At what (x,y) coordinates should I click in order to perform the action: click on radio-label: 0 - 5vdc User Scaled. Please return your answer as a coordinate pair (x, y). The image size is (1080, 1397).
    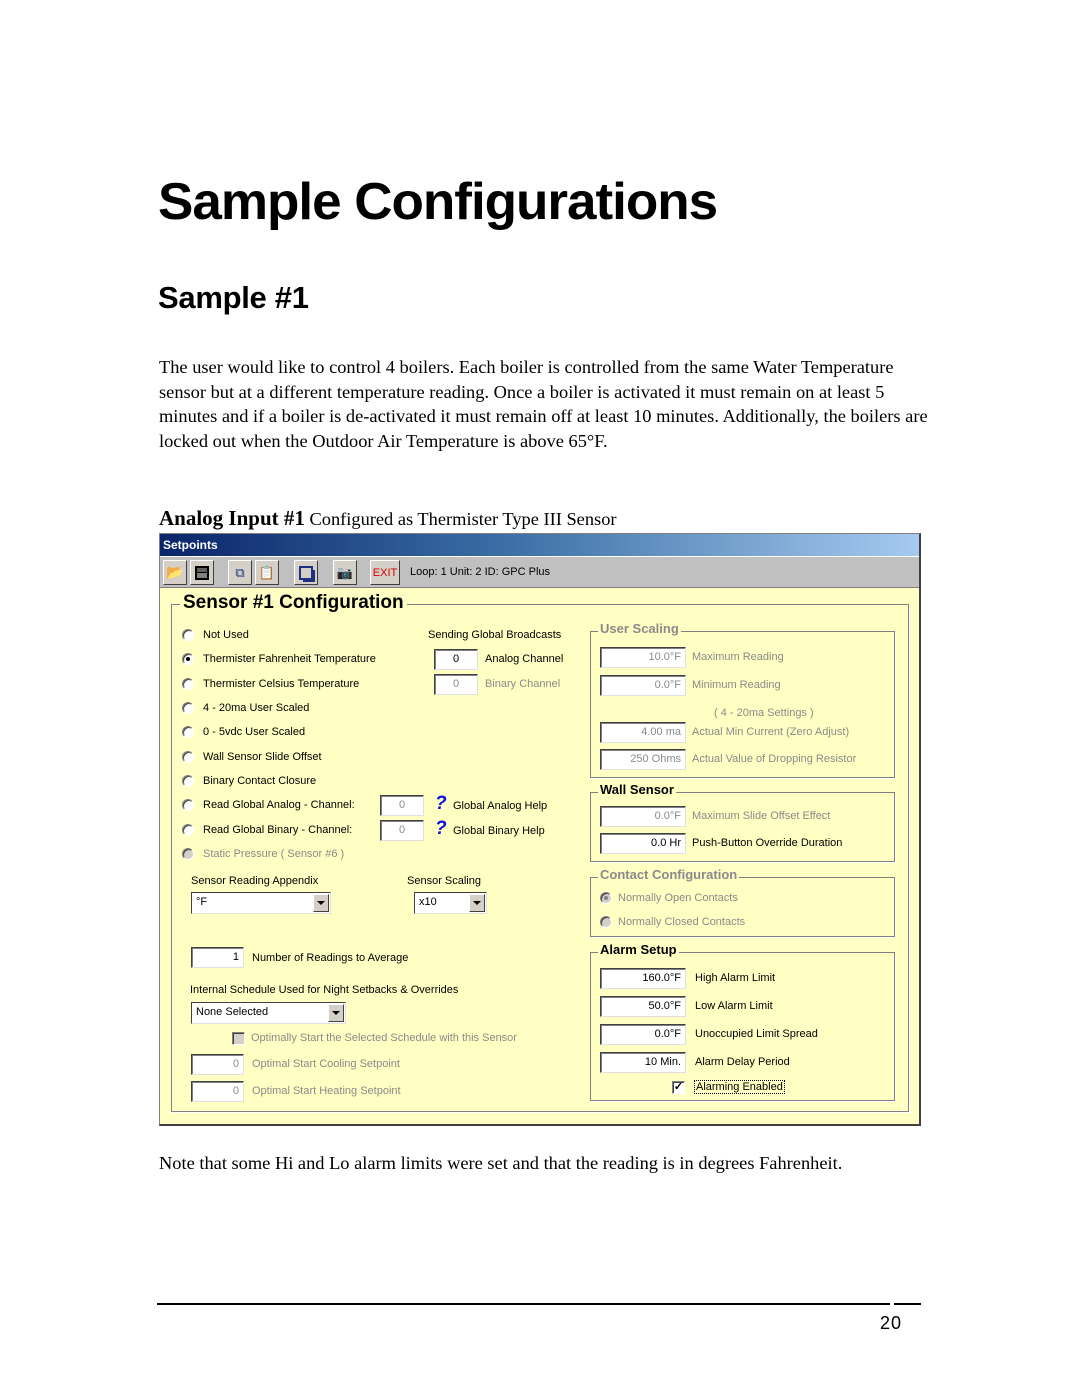
    Looking at the image, I should click on (254, 732).